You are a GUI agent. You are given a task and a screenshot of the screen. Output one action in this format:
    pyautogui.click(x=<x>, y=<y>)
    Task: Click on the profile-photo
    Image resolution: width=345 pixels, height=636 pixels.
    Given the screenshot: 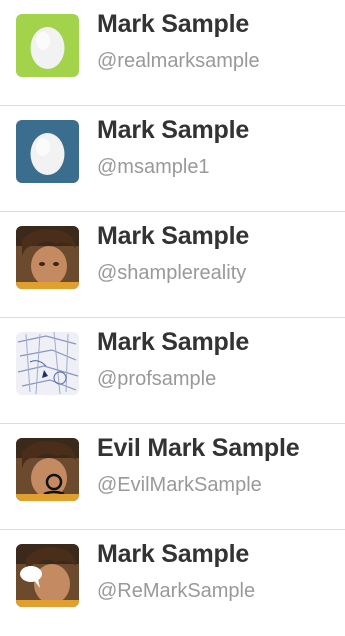 What is the action you would take?
    pyautogui.click(x=47, y=257)
    